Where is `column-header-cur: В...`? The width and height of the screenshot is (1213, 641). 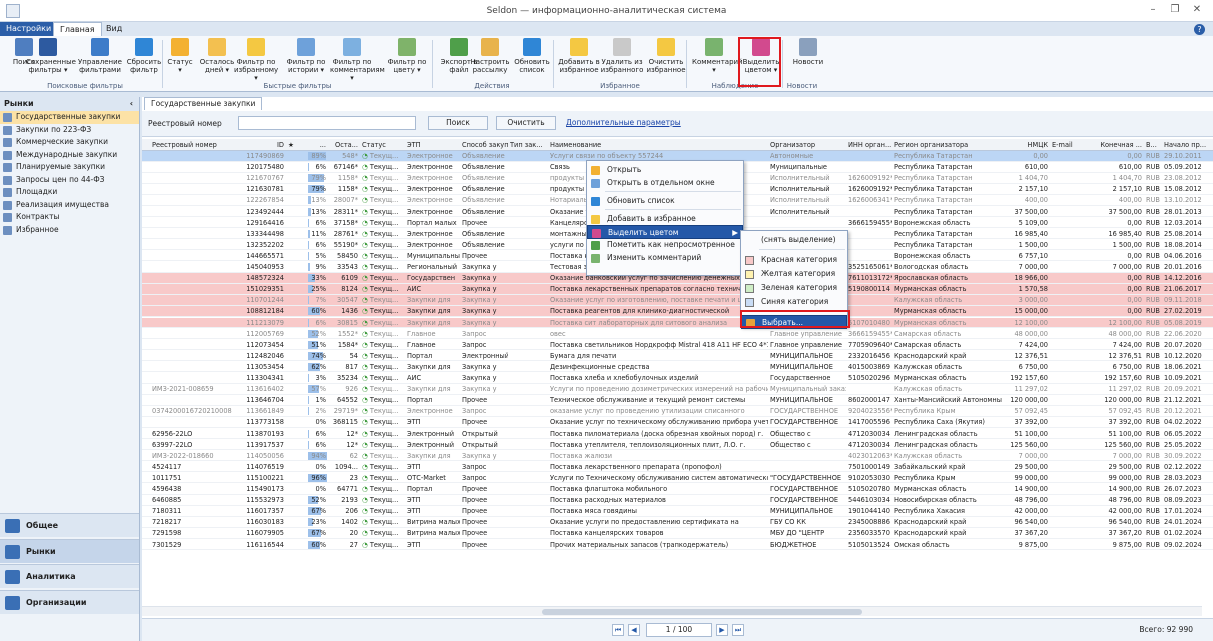 column-header-cur: В... is located at coordinates (1153, 145).